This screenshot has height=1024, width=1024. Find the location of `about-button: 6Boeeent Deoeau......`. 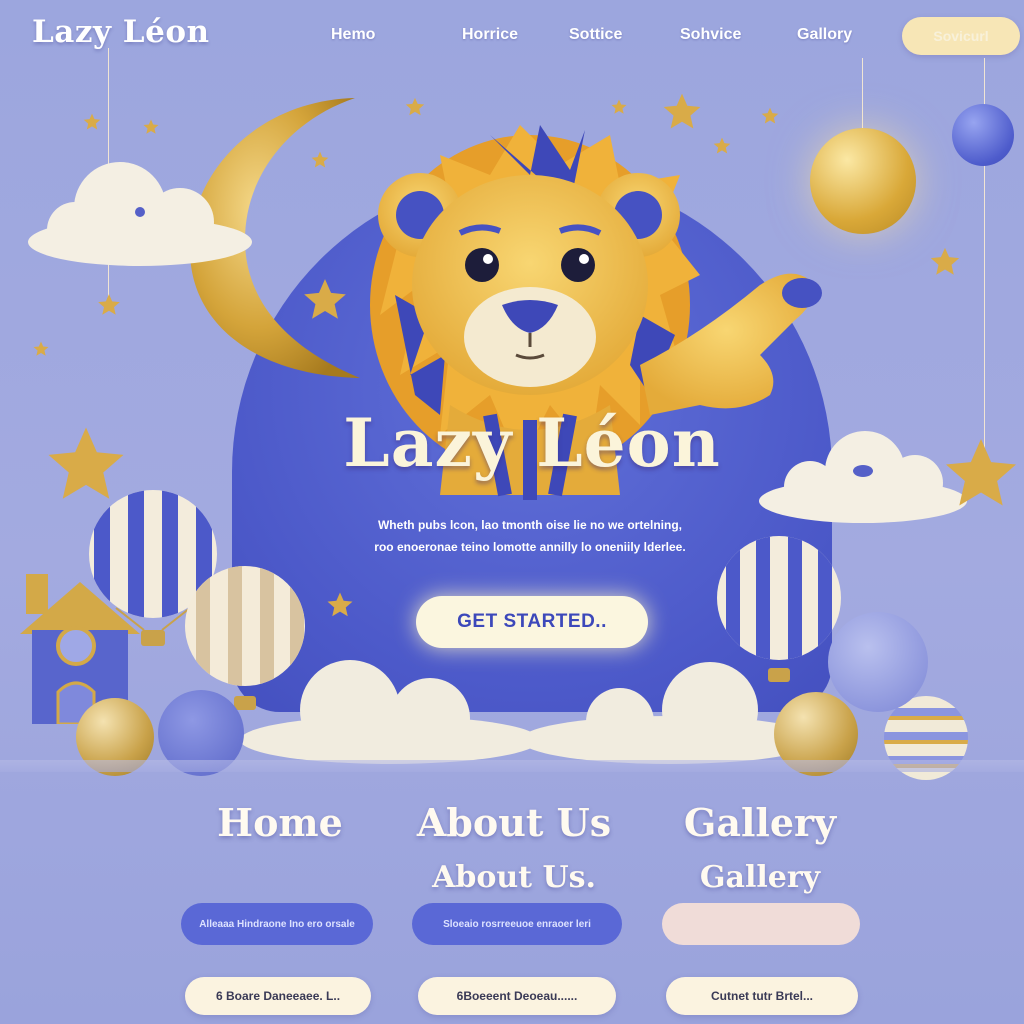

about-button: 6Boeeent Deoeau...... is located at coordinates (517, 996).